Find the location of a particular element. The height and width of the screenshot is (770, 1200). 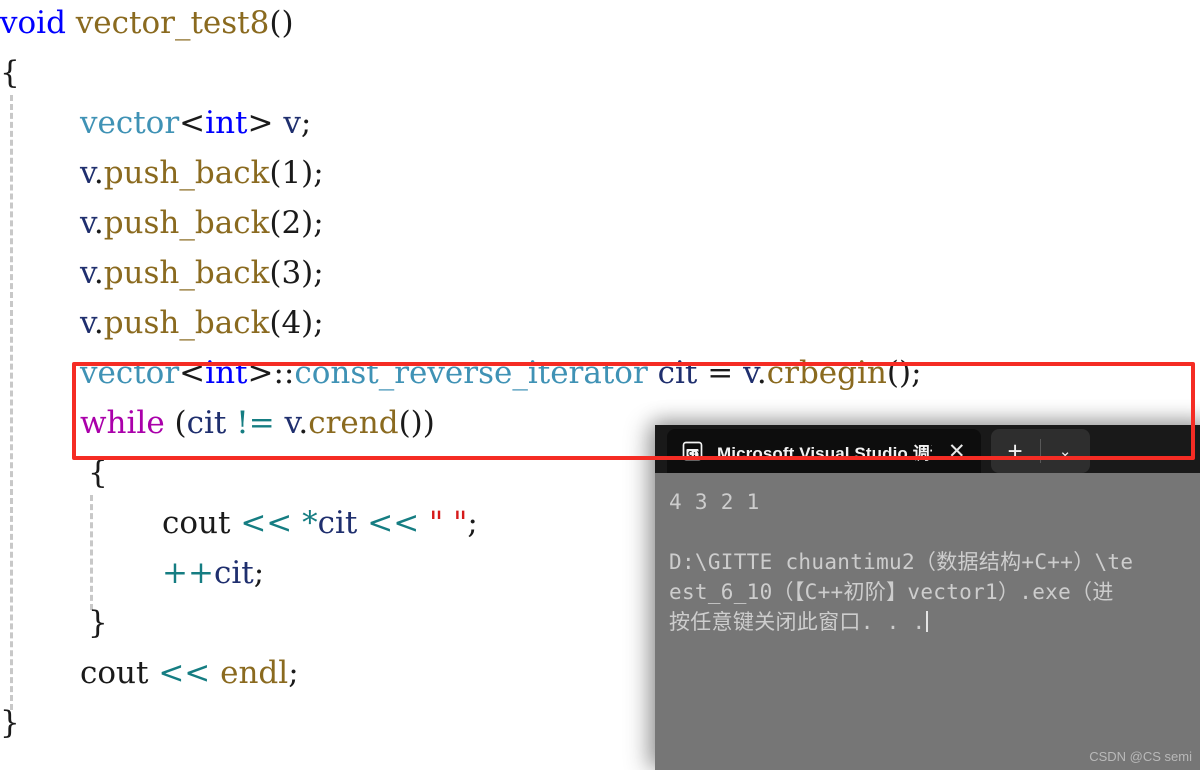

code-token: :: is located at coordinates (284, 373).